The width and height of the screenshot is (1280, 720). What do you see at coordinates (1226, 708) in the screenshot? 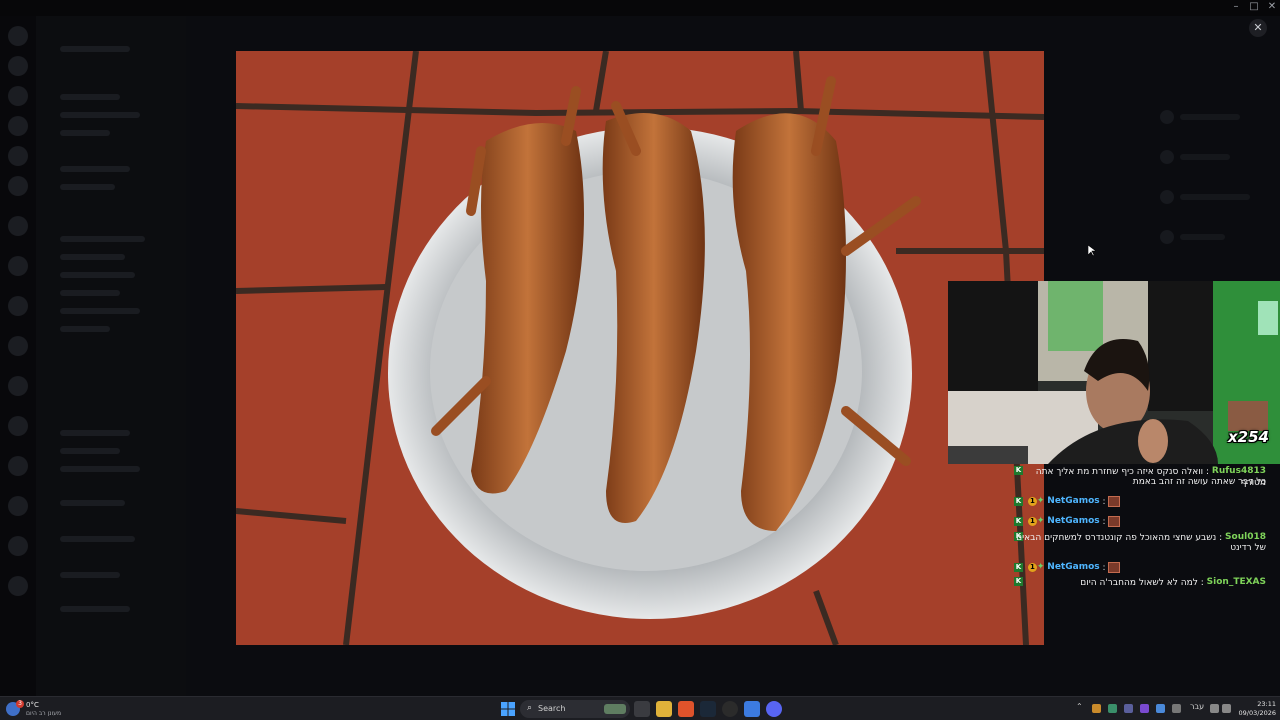
I see `volume-icon` at bounding box center [1226, 708].